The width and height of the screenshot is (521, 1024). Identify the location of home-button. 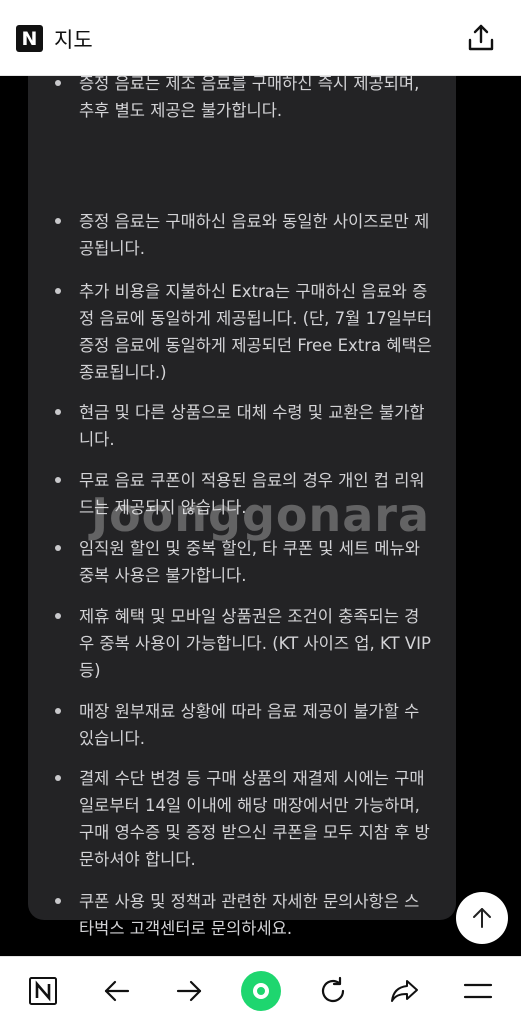
(43, 991).